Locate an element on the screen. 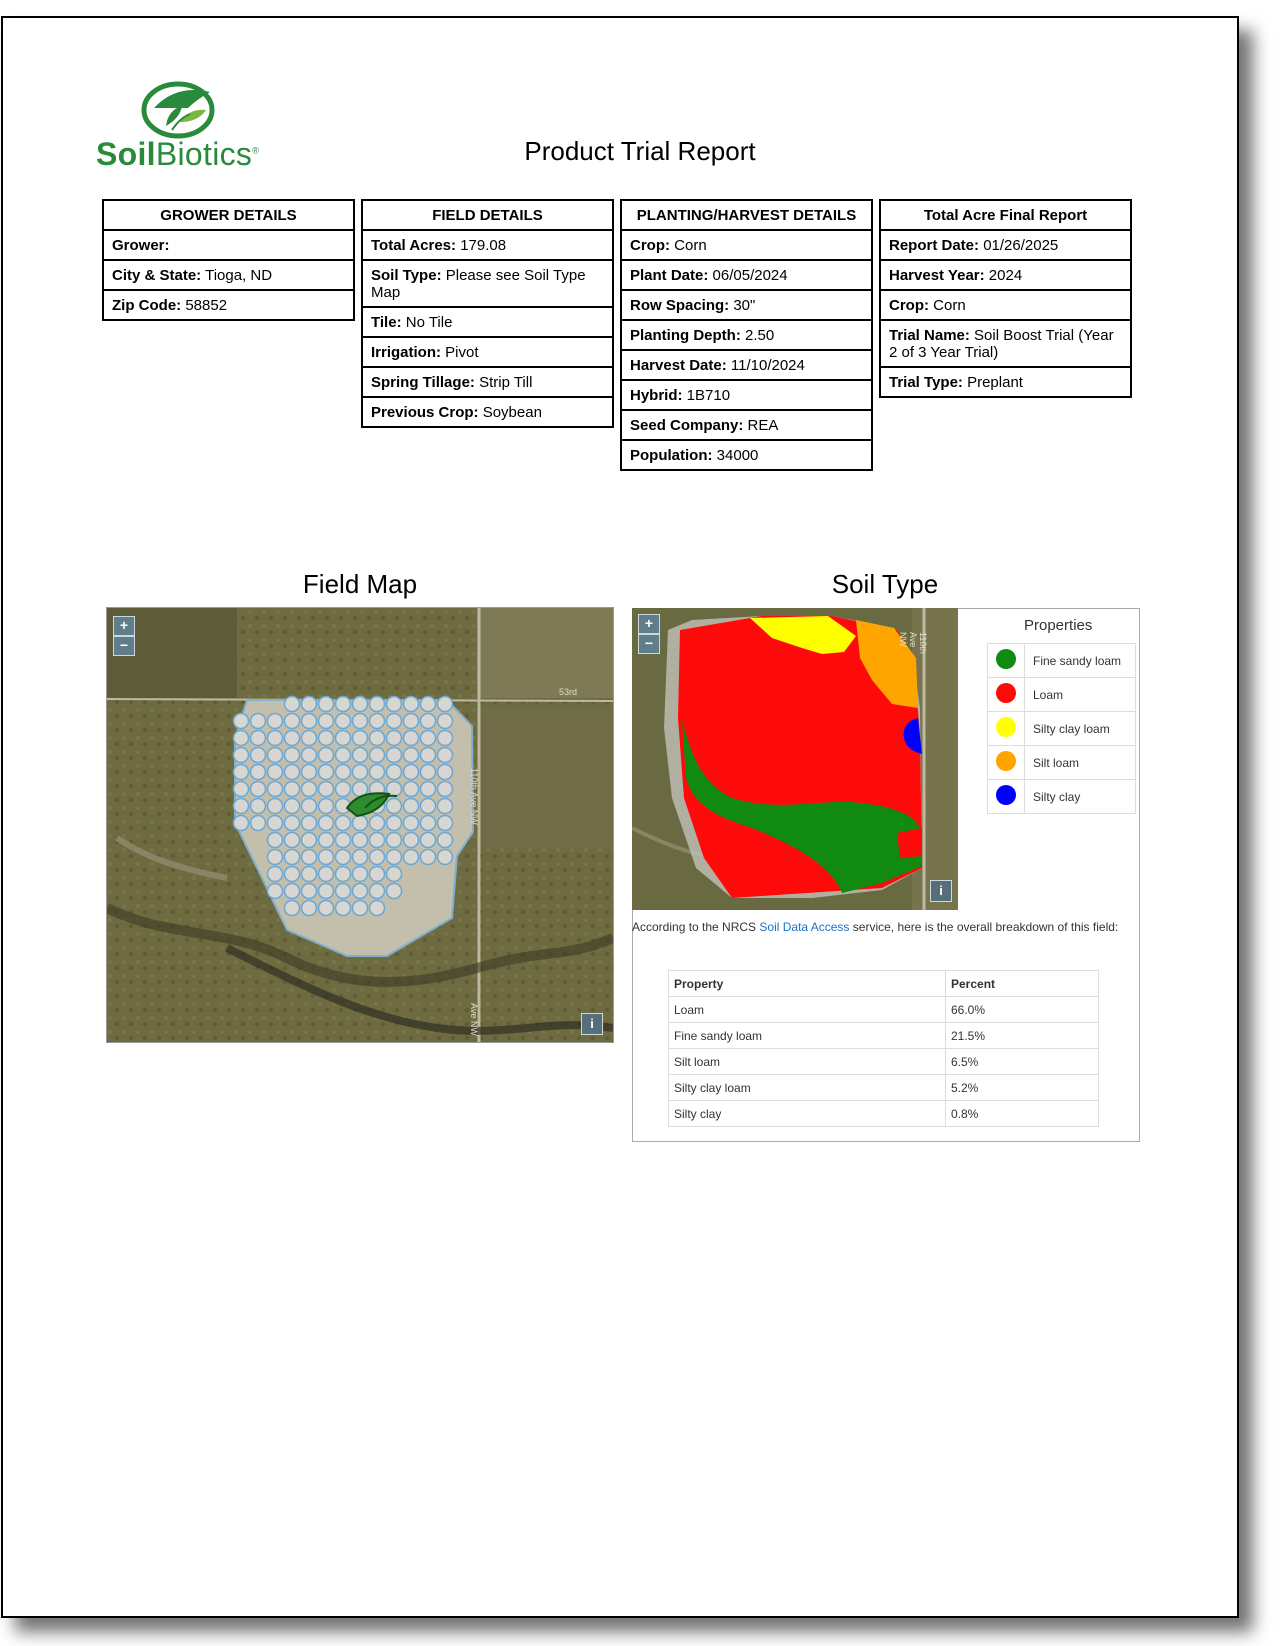  leaf-logo-icon is located at coordinates (178, 110).